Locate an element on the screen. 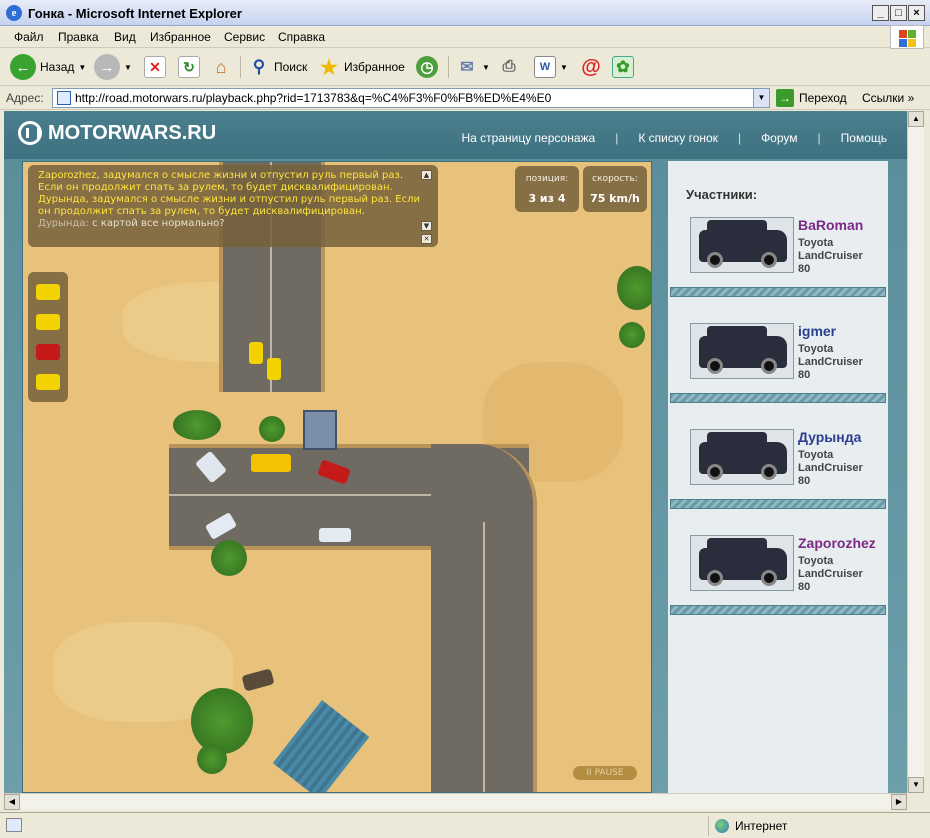  horizontal-scrollbar: ◀ ▶ is located at coordinates (455, 801).